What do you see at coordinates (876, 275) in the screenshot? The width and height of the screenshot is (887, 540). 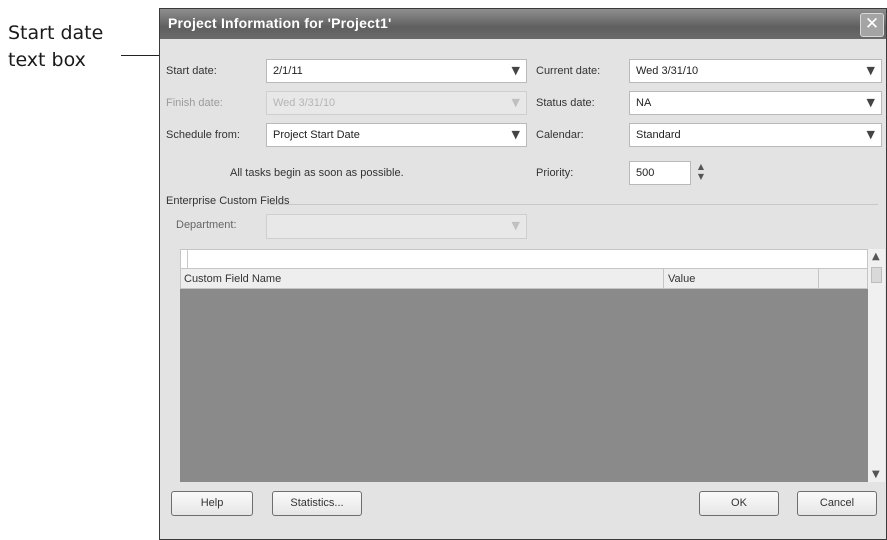 I see `scroll-thumb` at bounding box center [876, 275].